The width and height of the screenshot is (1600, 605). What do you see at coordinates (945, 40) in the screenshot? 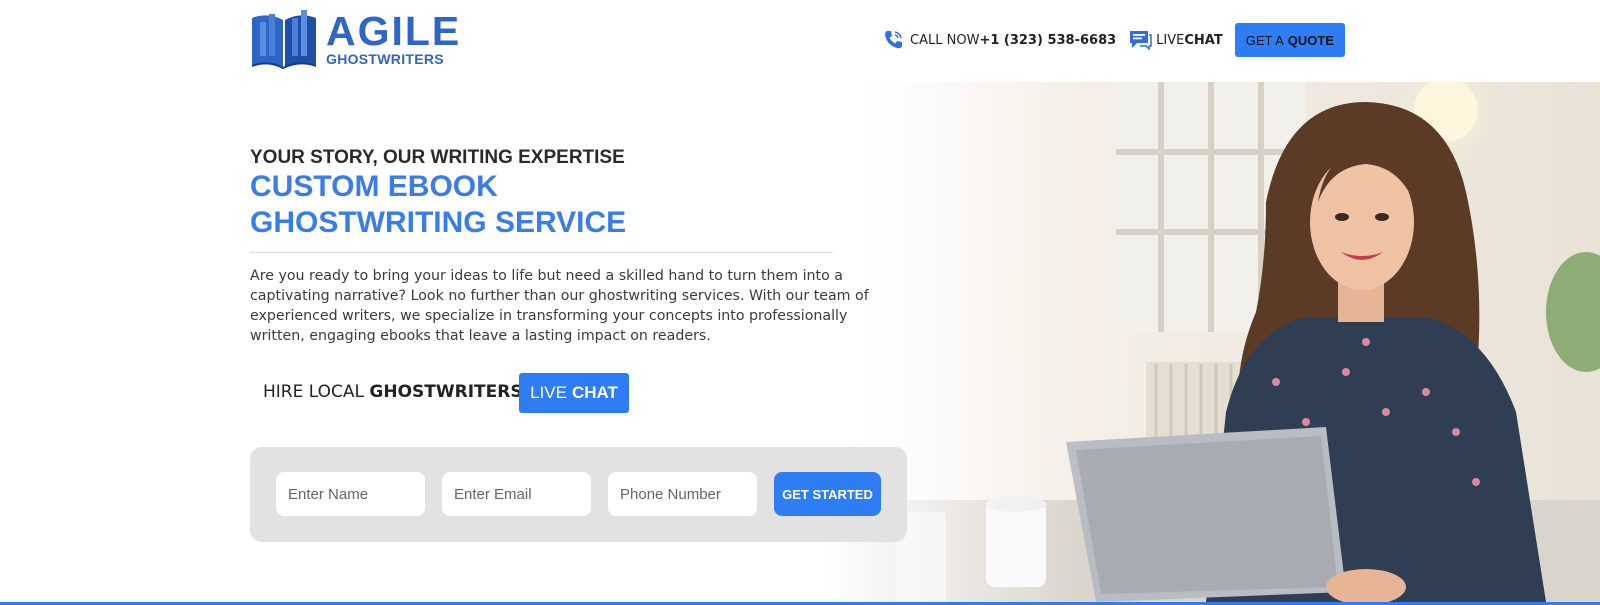
I see `call-now-label: CALL NOW` at bounding box center [945, 40].